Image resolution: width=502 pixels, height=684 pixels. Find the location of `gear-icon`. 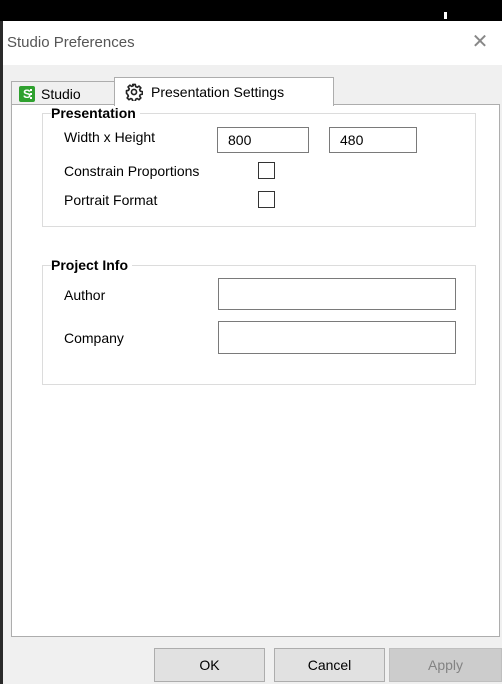

gear-icon is located at coordinates (134, 92).